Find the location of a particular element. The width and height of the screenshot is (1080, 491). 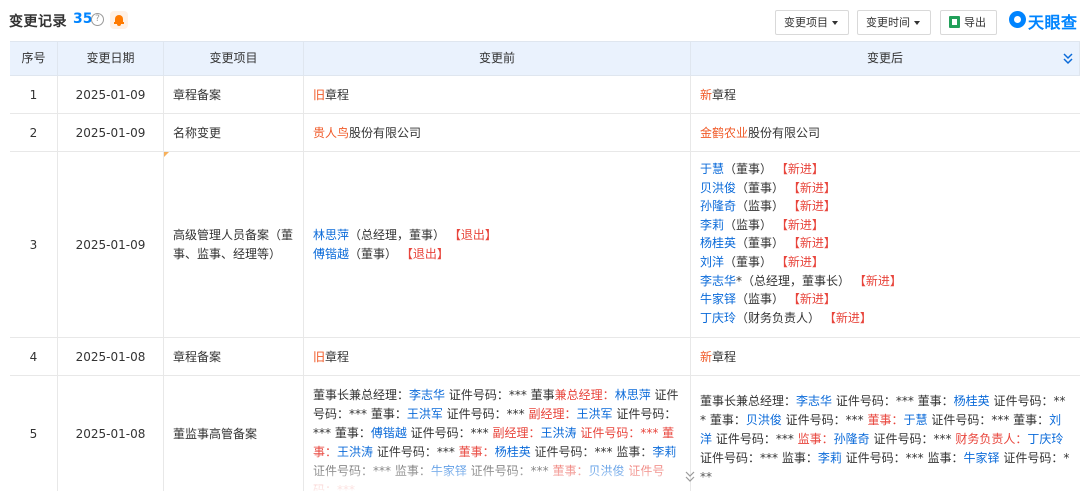

change-time-dropdown: 变更时间 is located at coordinates (894, 22).